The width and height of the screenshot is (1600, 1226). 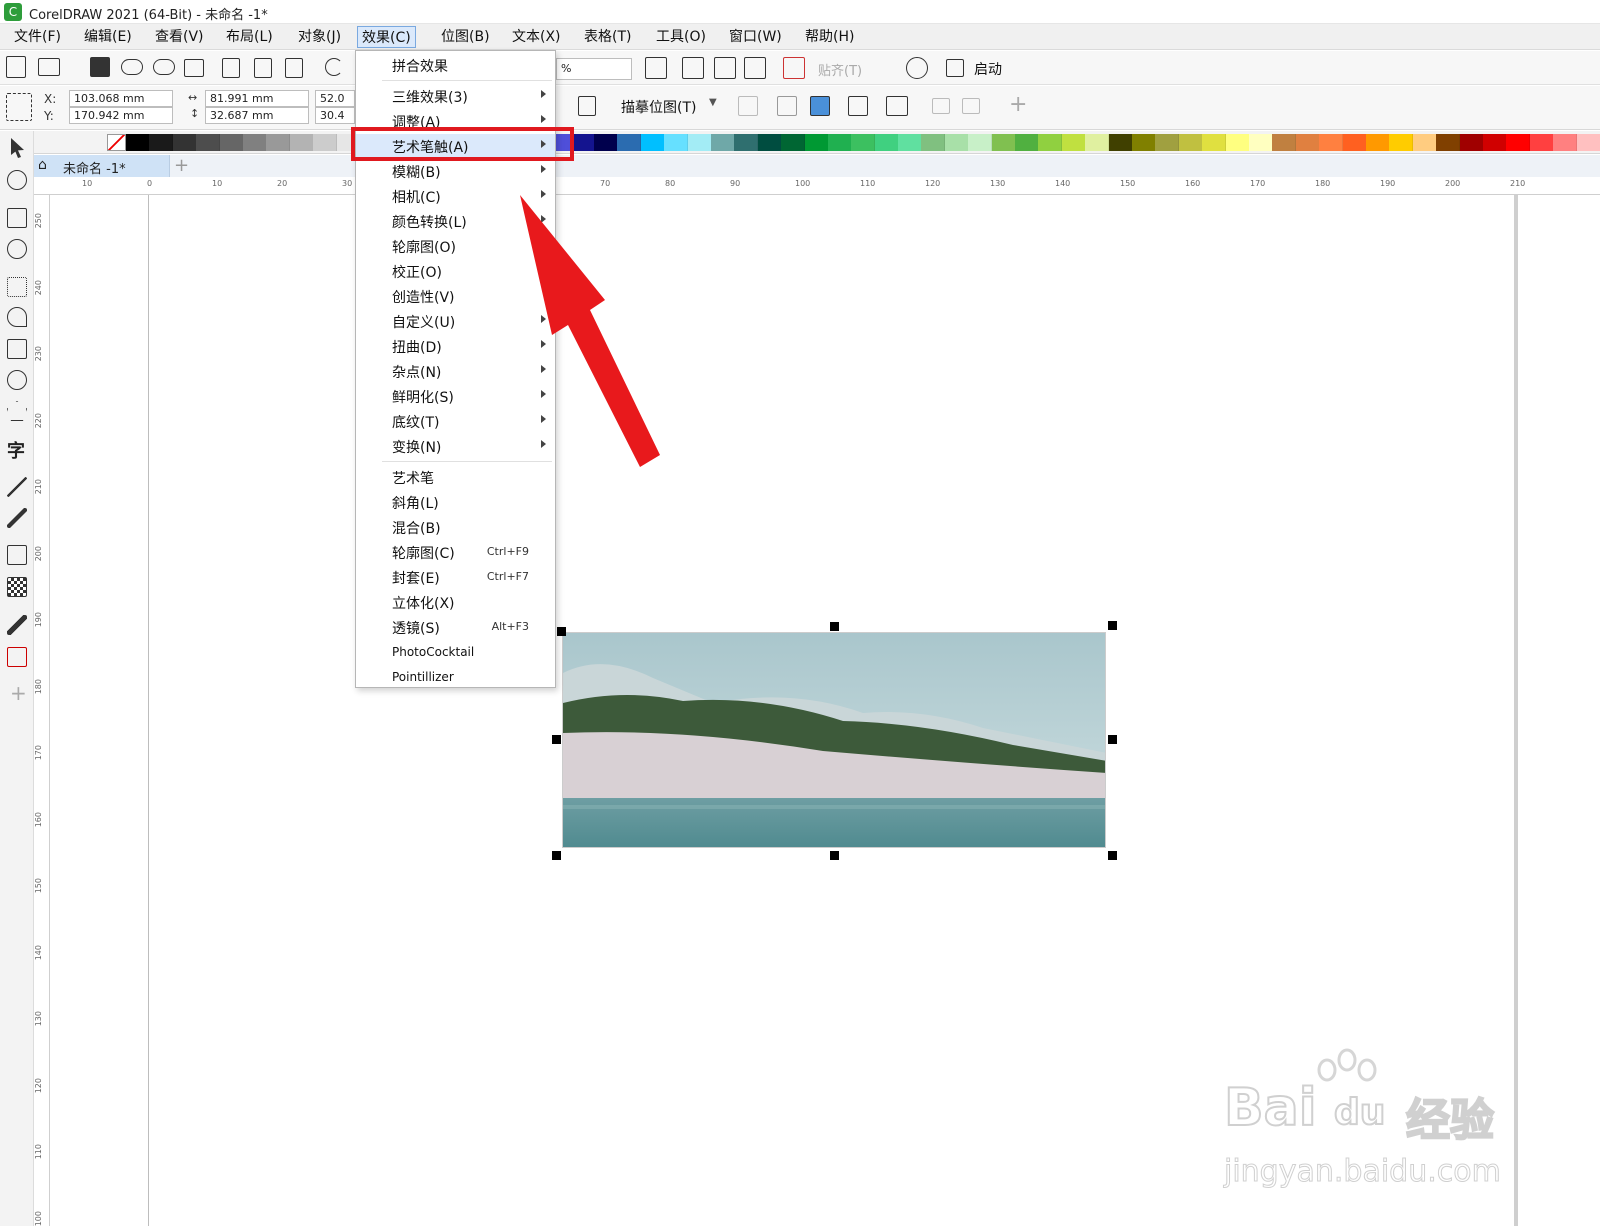 I want to click on gear-icon, so click(x=917, y=68).